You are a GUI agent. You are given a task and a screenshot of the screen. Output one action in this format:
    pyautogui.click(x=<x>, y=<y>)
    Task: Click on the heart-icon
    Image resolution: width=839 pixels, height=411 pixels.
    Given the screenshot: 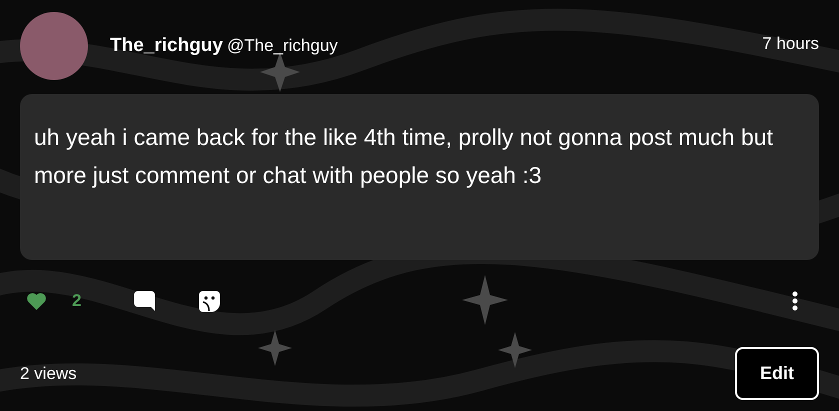 What is the action you would take?
    pyautogui.click(x=36, y=301)
    